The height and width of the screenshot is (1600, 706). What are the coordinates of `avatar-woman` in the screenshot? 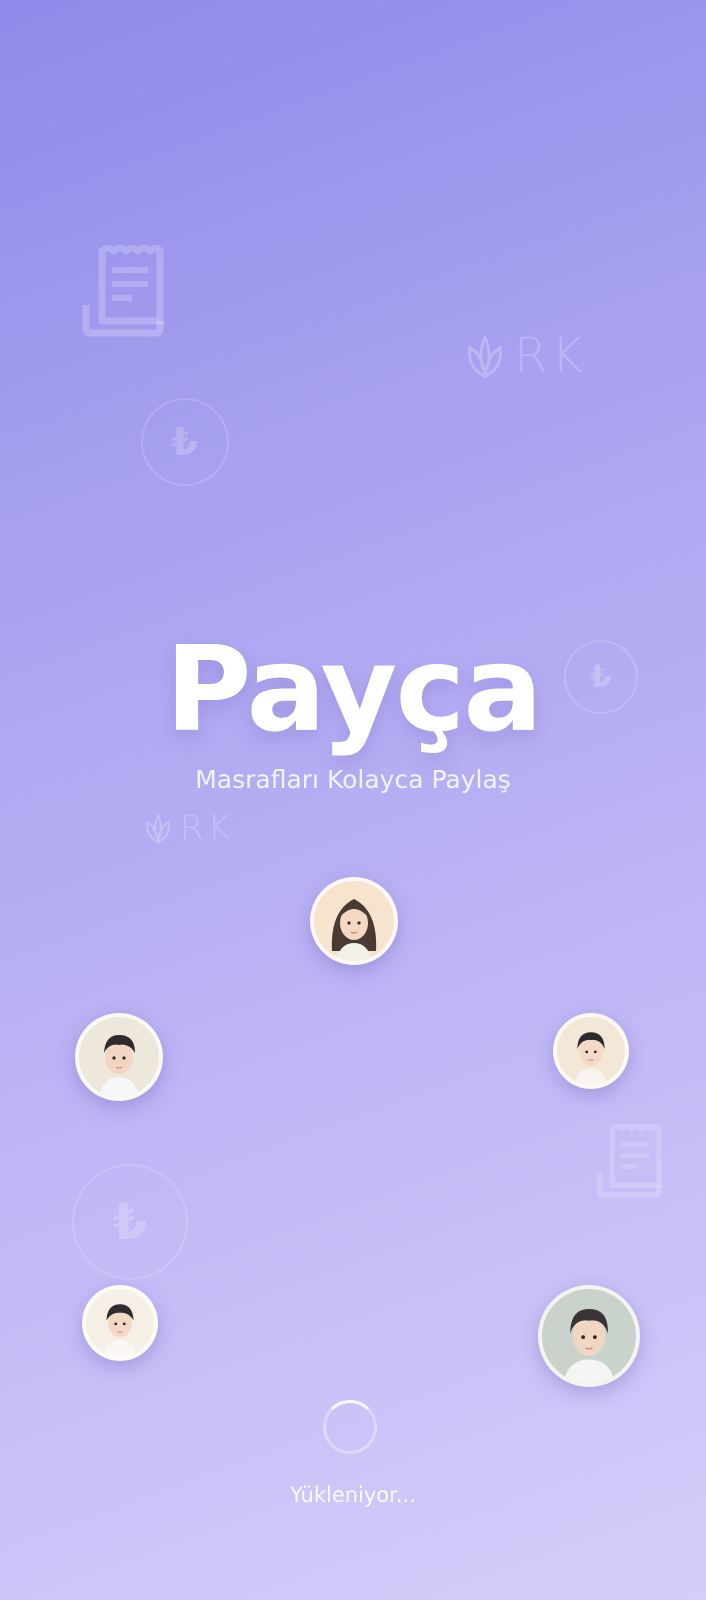 It's located at (354, 921).